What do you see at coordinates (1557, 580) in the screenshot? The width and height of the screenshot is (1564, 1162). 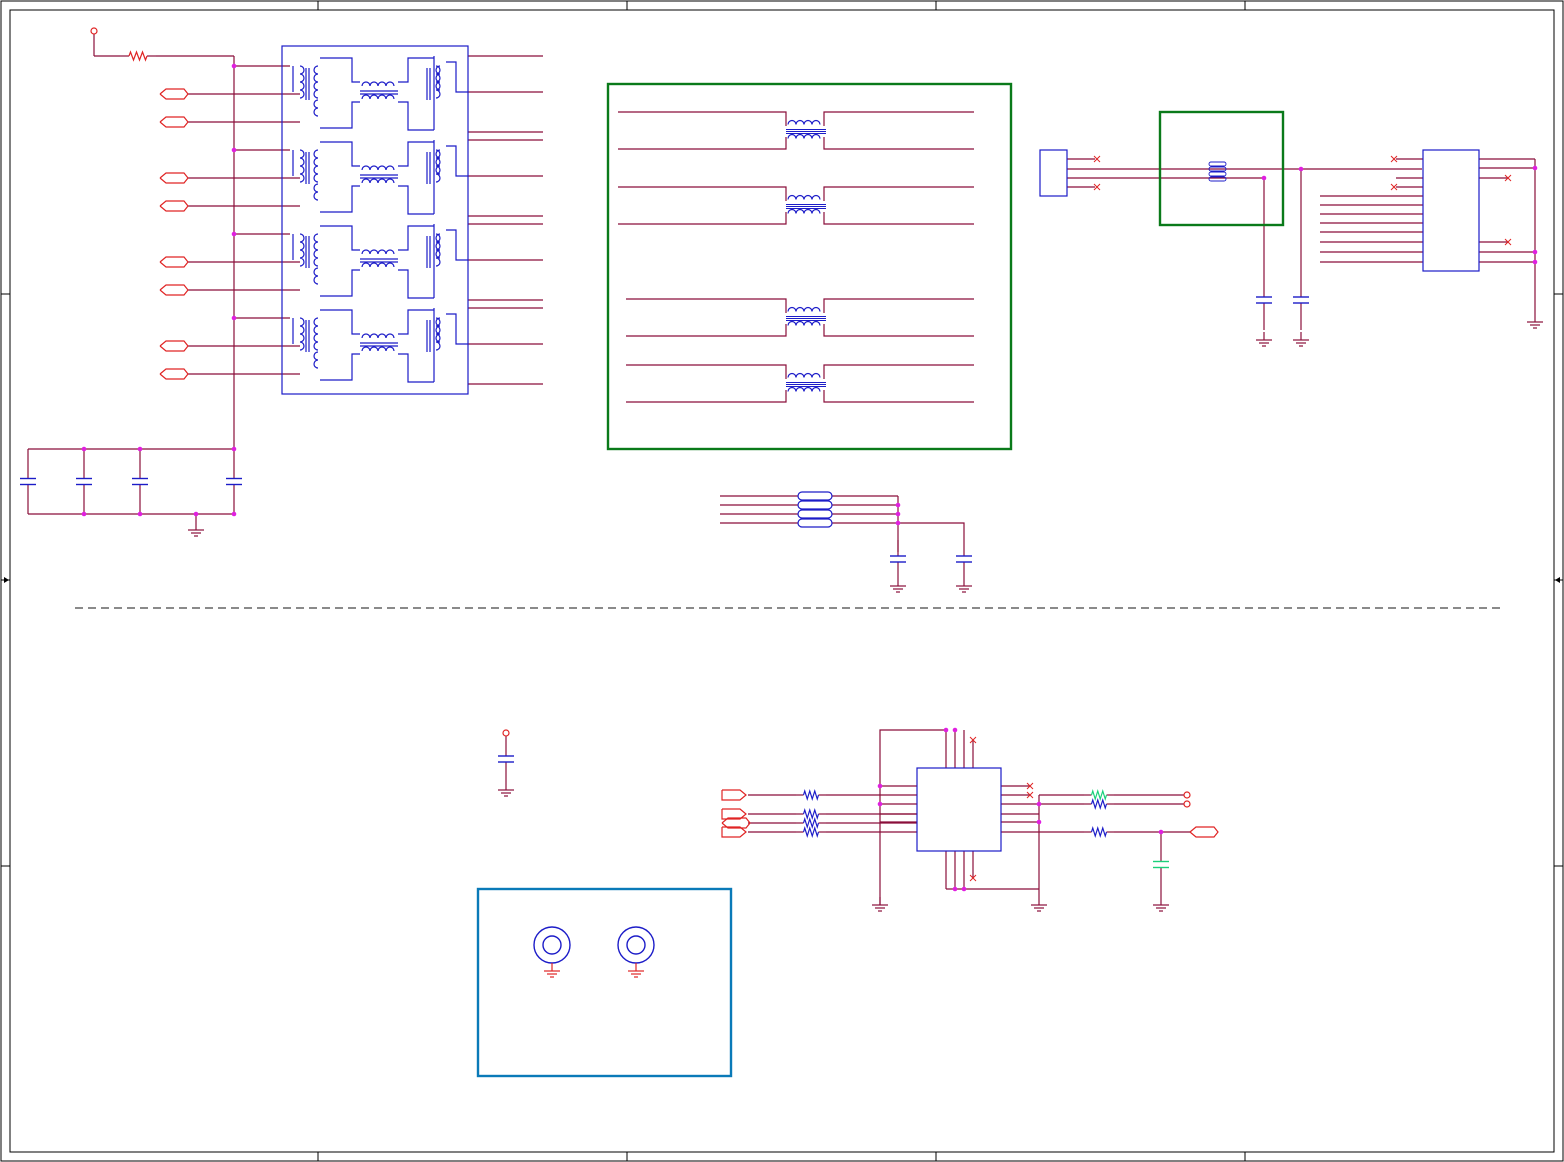 I see `center-arrow` at bounding box center [1557, 580].